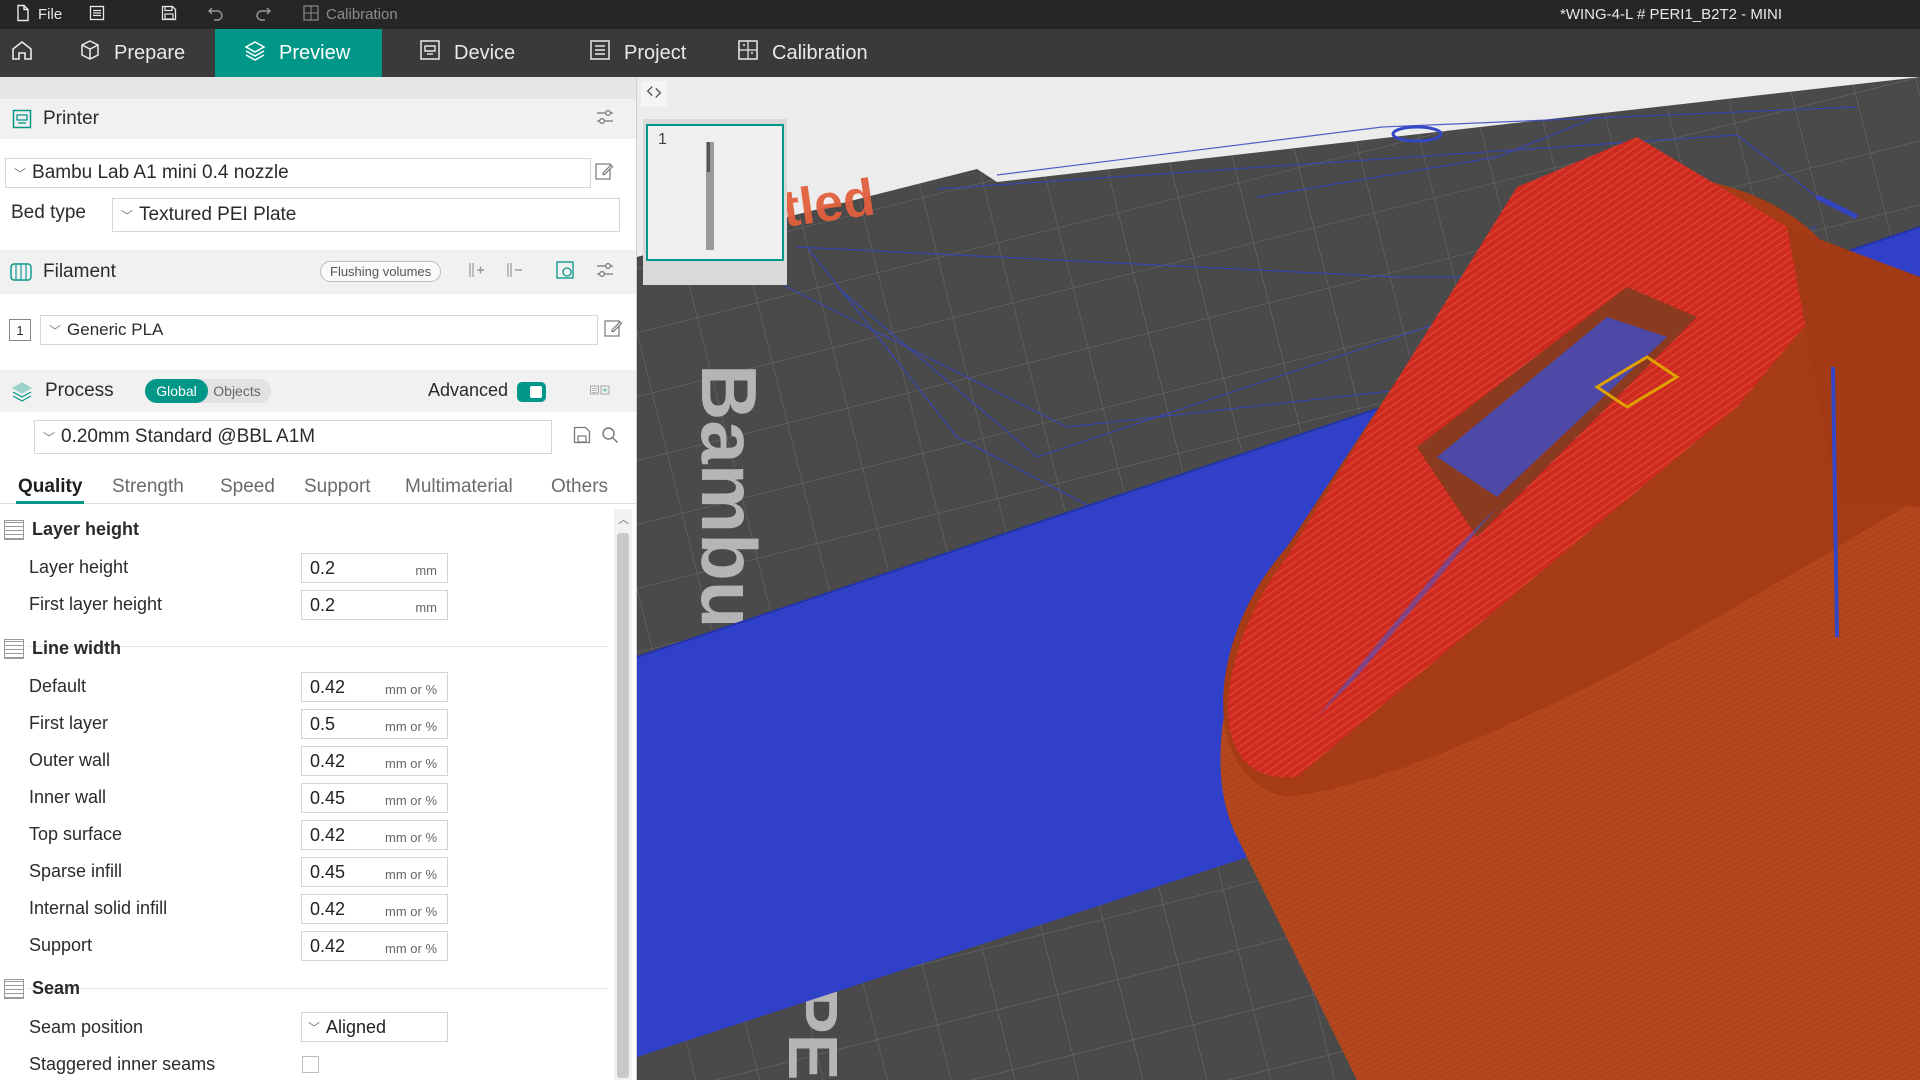  Describe the element at coordinates (328, 945) in the screenshot. I see `line-width-support-value: 0.42` at that location.